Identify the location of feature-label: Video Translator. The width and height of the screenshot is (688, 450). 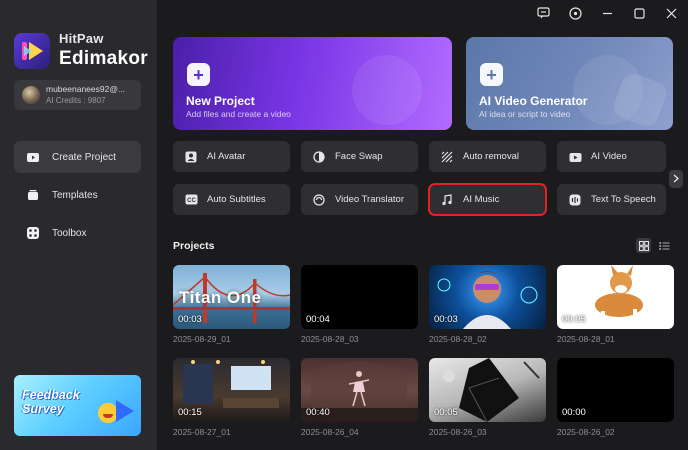
(370, 199).